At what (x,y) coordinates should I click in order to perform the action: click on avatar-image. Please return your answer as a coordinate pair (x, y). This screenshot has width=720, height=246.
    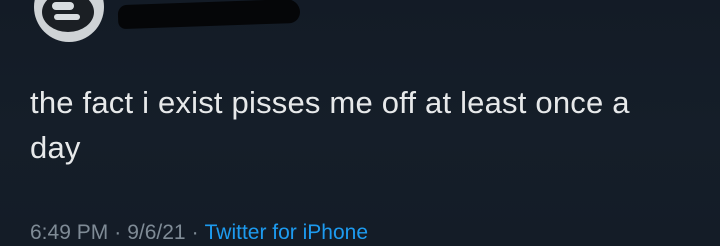
    Looking at the image, I should click on (68, 16).